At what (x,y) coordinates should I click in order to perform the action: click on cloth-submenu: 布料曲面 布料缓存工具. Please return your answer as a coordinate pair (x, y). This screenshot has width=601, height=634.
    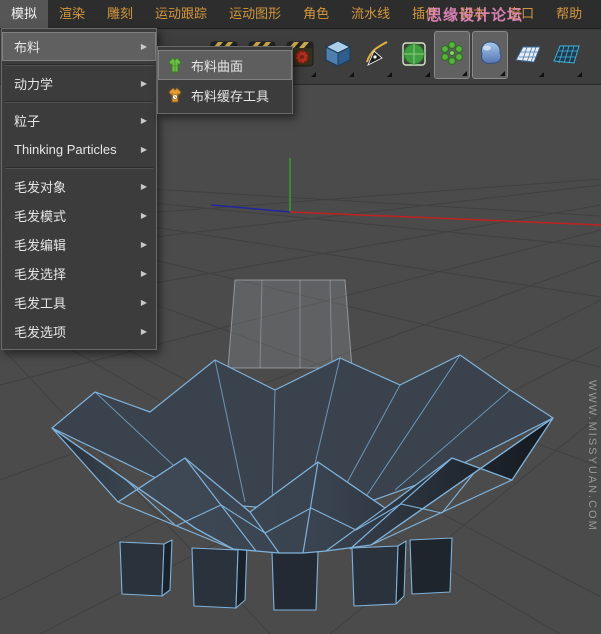
    Looking at the image, I should click on (225, 80).